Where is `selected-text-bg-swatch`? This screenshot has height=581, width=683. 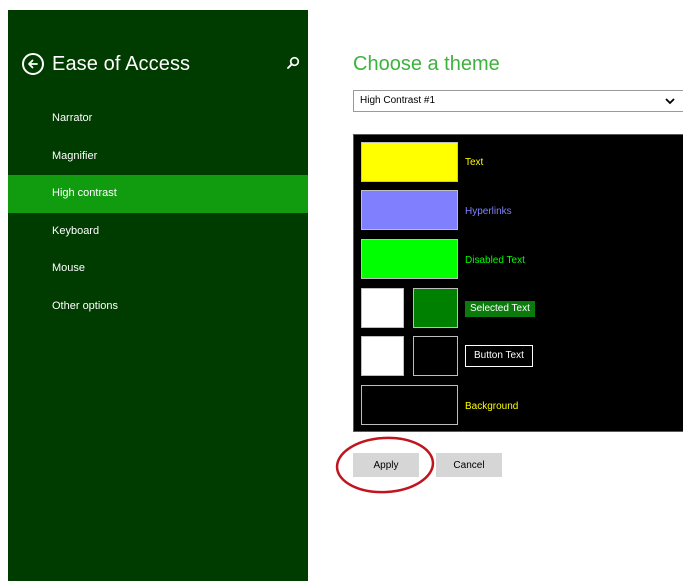 selected-text-bg-swatch is located at coordinates (382, 308).